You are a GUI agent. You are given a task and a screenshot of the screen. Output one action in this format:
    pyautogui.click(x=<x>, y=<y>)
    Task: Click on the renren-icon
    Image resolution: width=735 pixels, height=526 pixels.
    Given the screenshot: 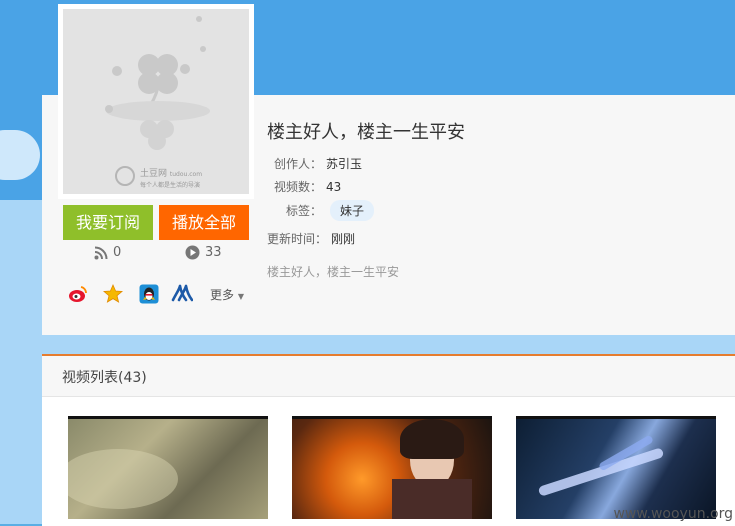 What is the action you would take?
    pyautogui.click(x=182, y=294)
    